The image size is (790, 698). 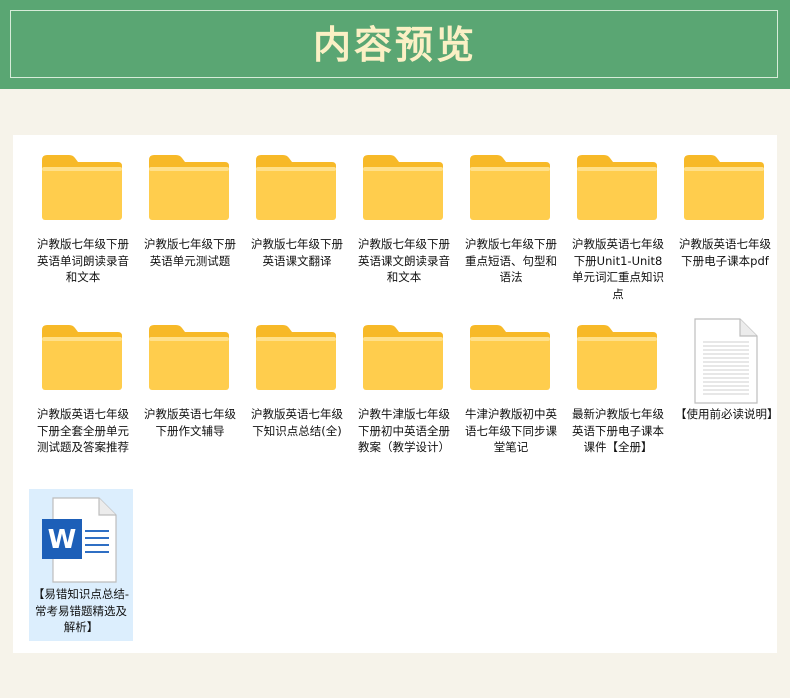 I want to click on file-item-label: 牛津沪教版初中英语七年级下同步课堂笔记, so click(x=511, y=430).